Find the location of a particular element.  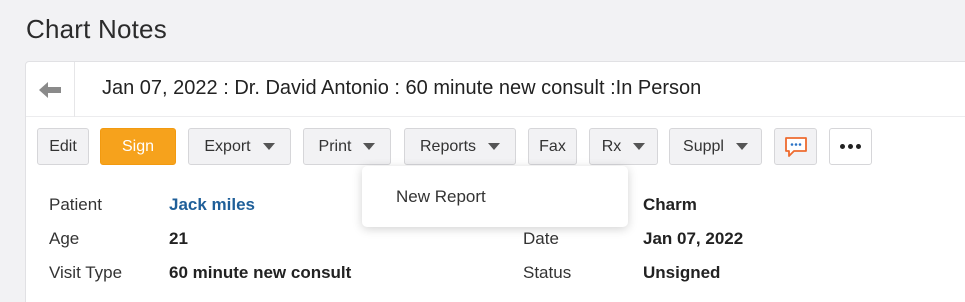

print-button-label: Print is located at coordinates (335, 146).